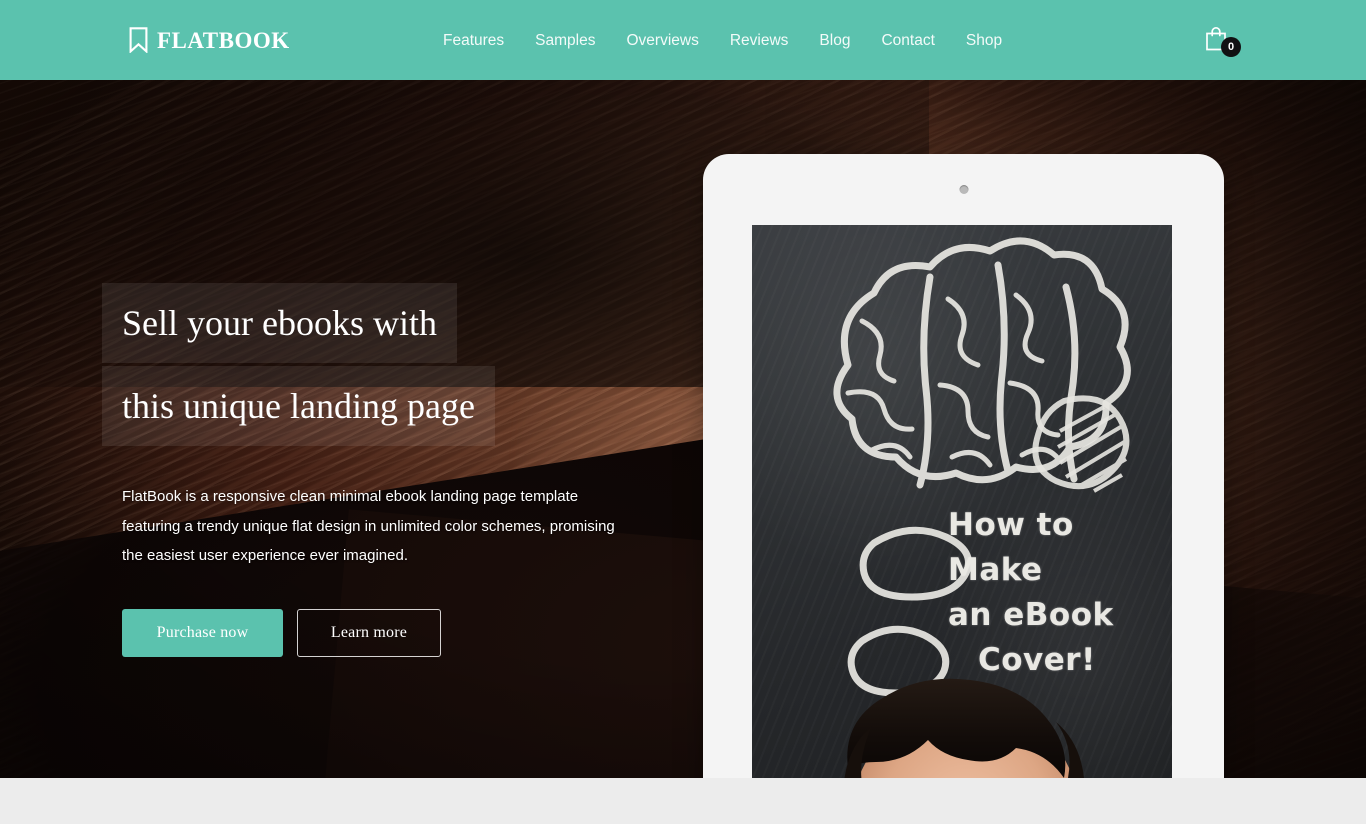  I want to click on nav-item-samples: Samples, so click(580, 41).